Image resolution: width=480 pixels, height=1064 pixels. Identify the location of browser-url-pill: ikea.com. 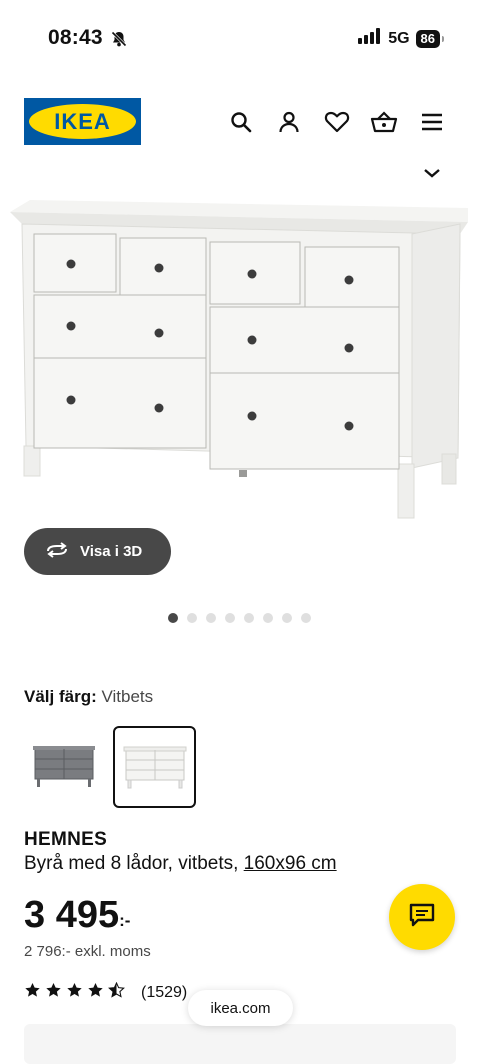
(240, 1008).